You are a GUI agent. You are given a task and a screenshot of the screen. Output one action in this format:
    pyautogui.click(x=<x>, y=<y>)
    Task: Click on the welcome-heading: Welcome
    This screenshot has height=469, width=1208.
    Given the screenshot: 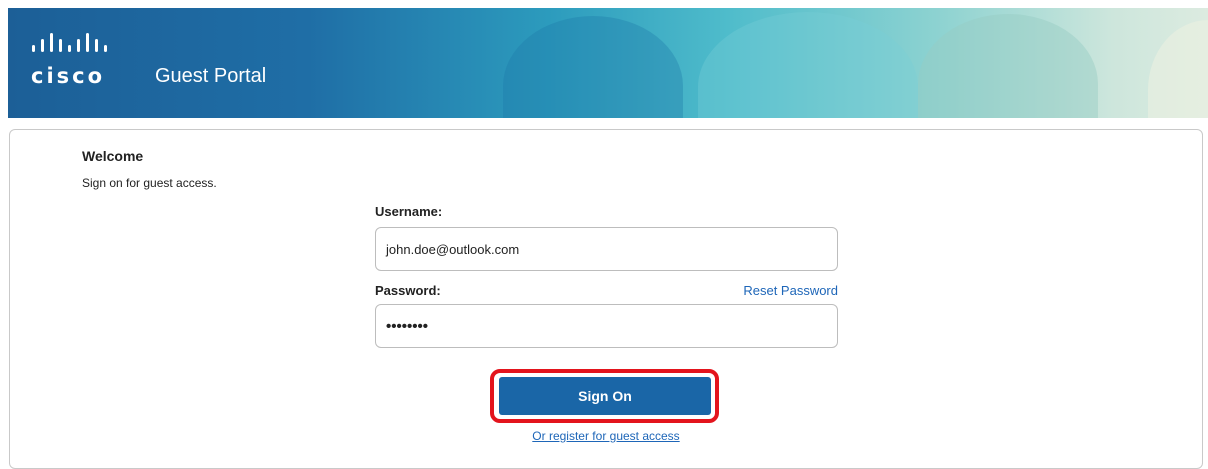 What is the action you would take?
    pyautogui.click(x=113, y=156)
    